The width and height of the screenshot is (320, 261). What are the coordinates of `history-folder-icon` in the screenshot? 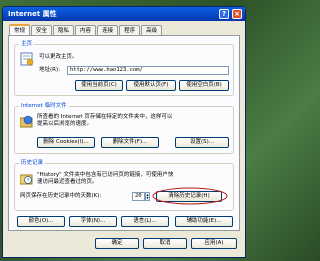 It's located at (26, 179).